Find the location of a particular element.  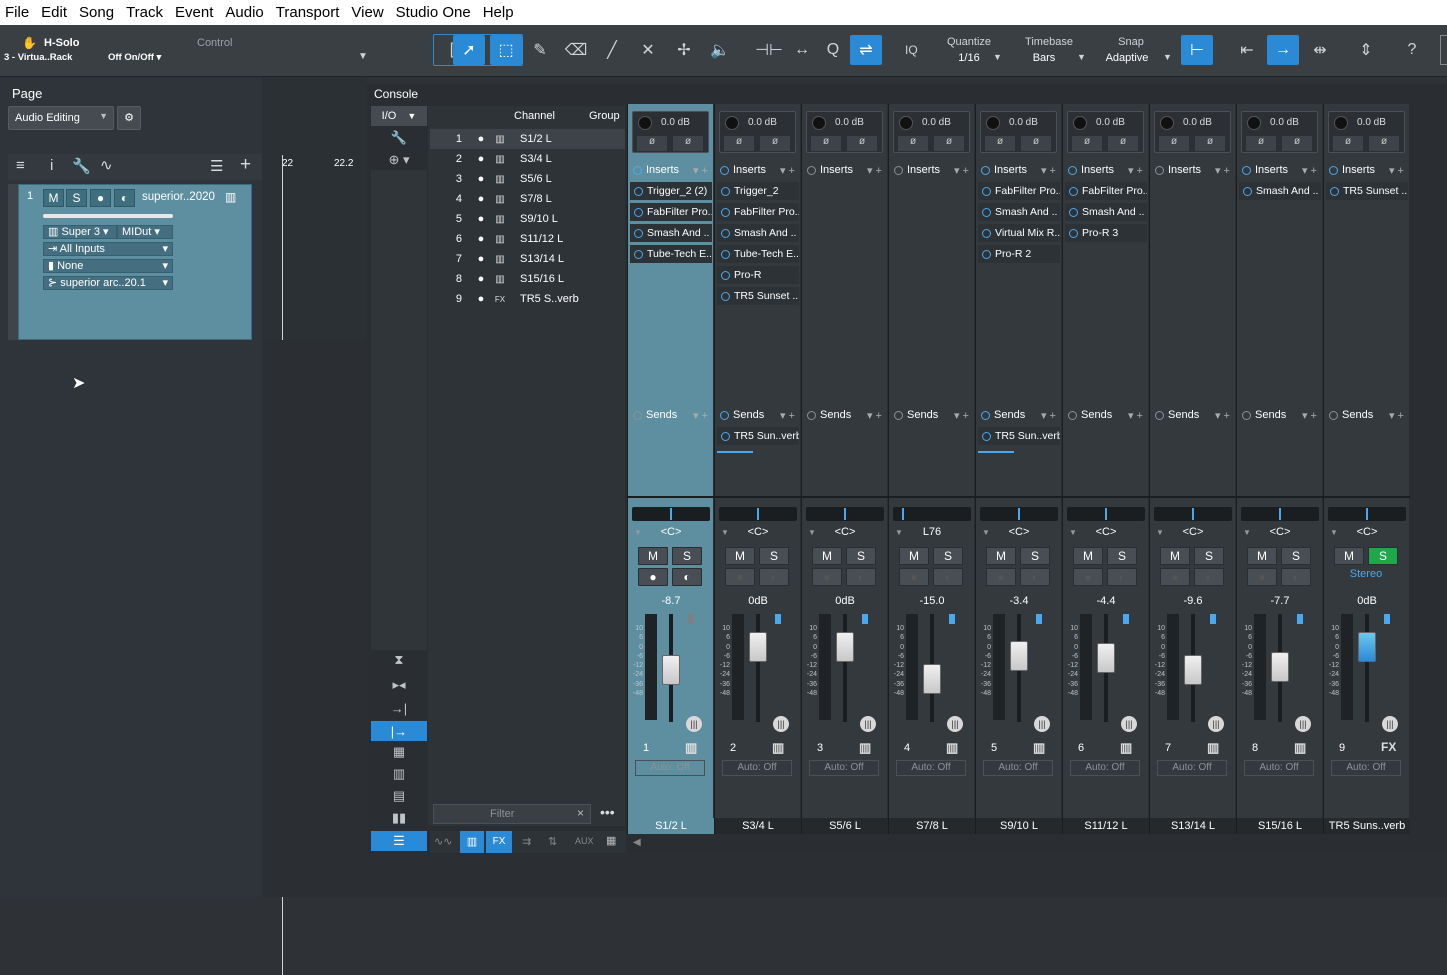

track-name: superior..2020 is located at coordinates (178, 197).